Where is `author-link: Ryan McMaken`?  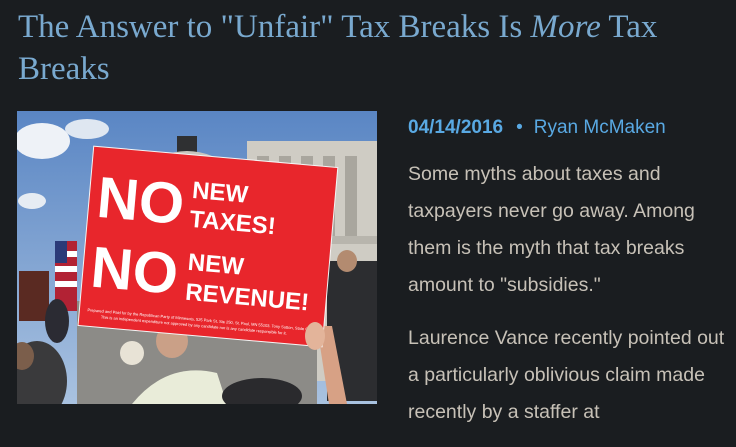 author-link: Ryan McMaken is located at coordinates (600, 127).